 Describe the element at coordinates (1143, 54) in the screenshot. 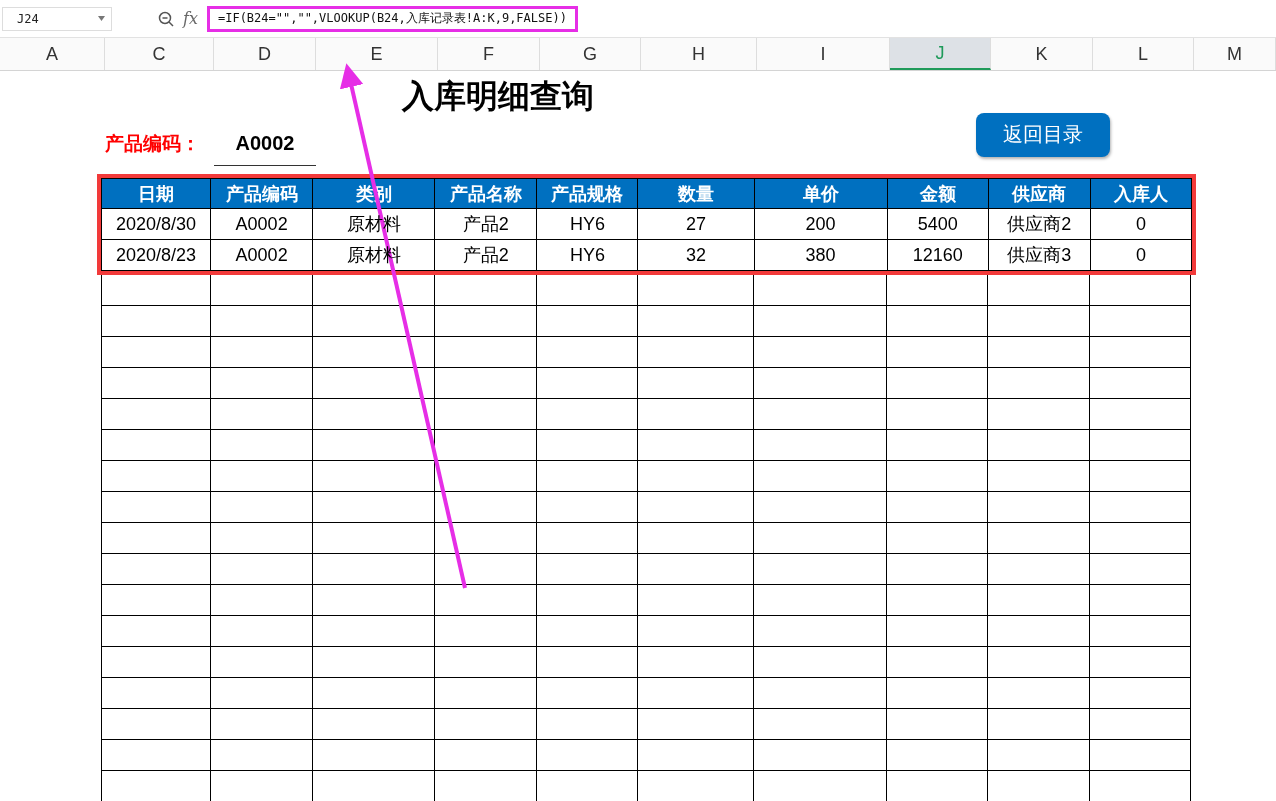

I see `column-header: L` at that location.